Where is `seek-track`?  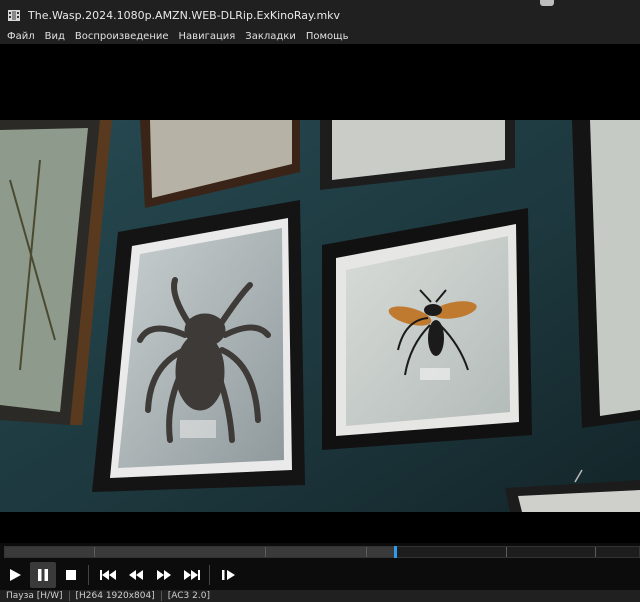
seek-track is located at coordinates (322, 552).